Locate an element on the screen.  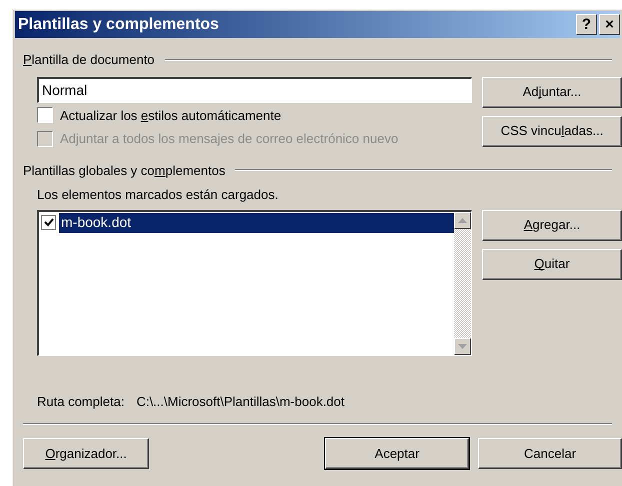
path-value: C:\...\Microsoft\Plantillas\m-book.dot is located at coordinates (240, 401).